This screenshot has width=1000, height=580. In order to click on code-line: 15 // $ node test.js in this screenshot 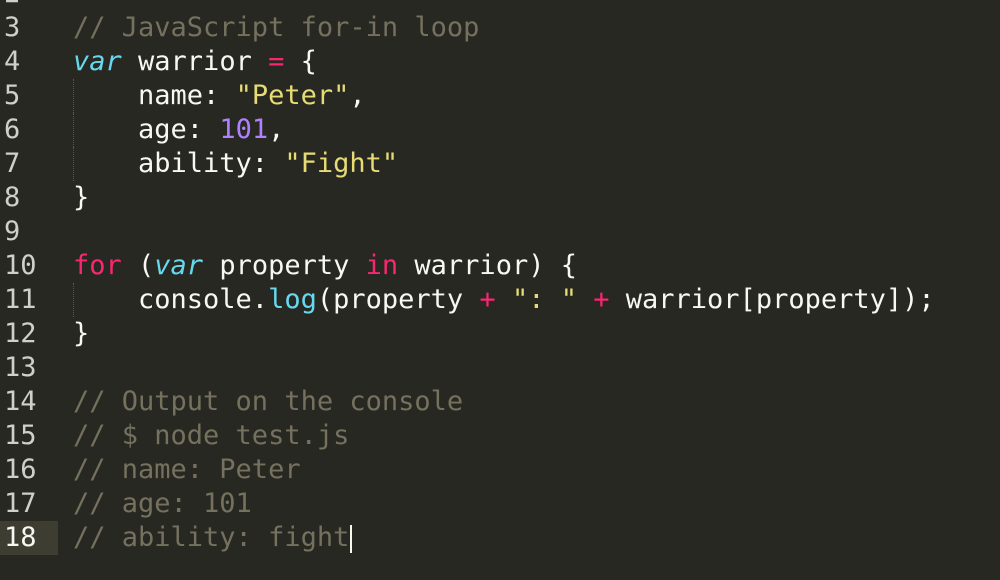, I will do `click(500, 436)`.